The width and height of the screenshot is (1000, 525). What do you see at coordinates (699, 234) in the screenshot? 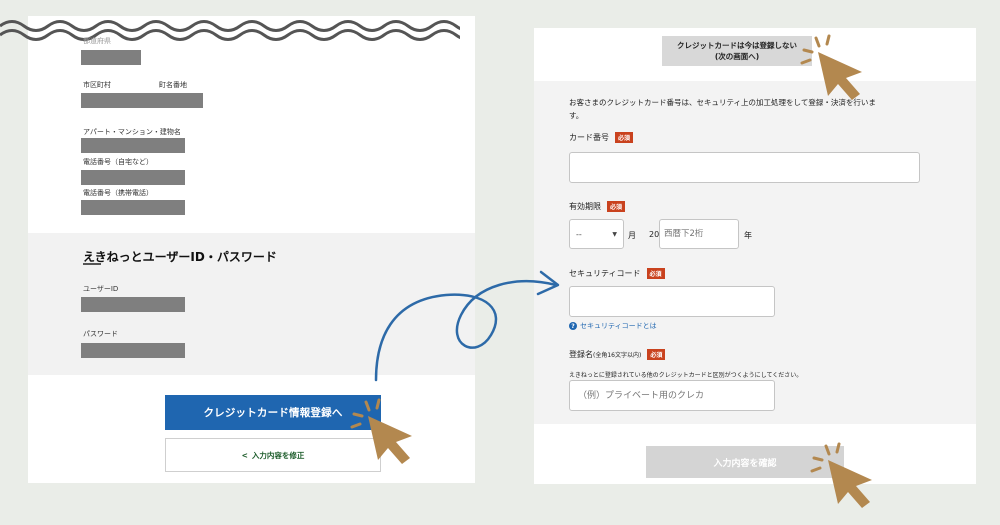
I see `expiry-year-input` at bounding box center [699, 234].